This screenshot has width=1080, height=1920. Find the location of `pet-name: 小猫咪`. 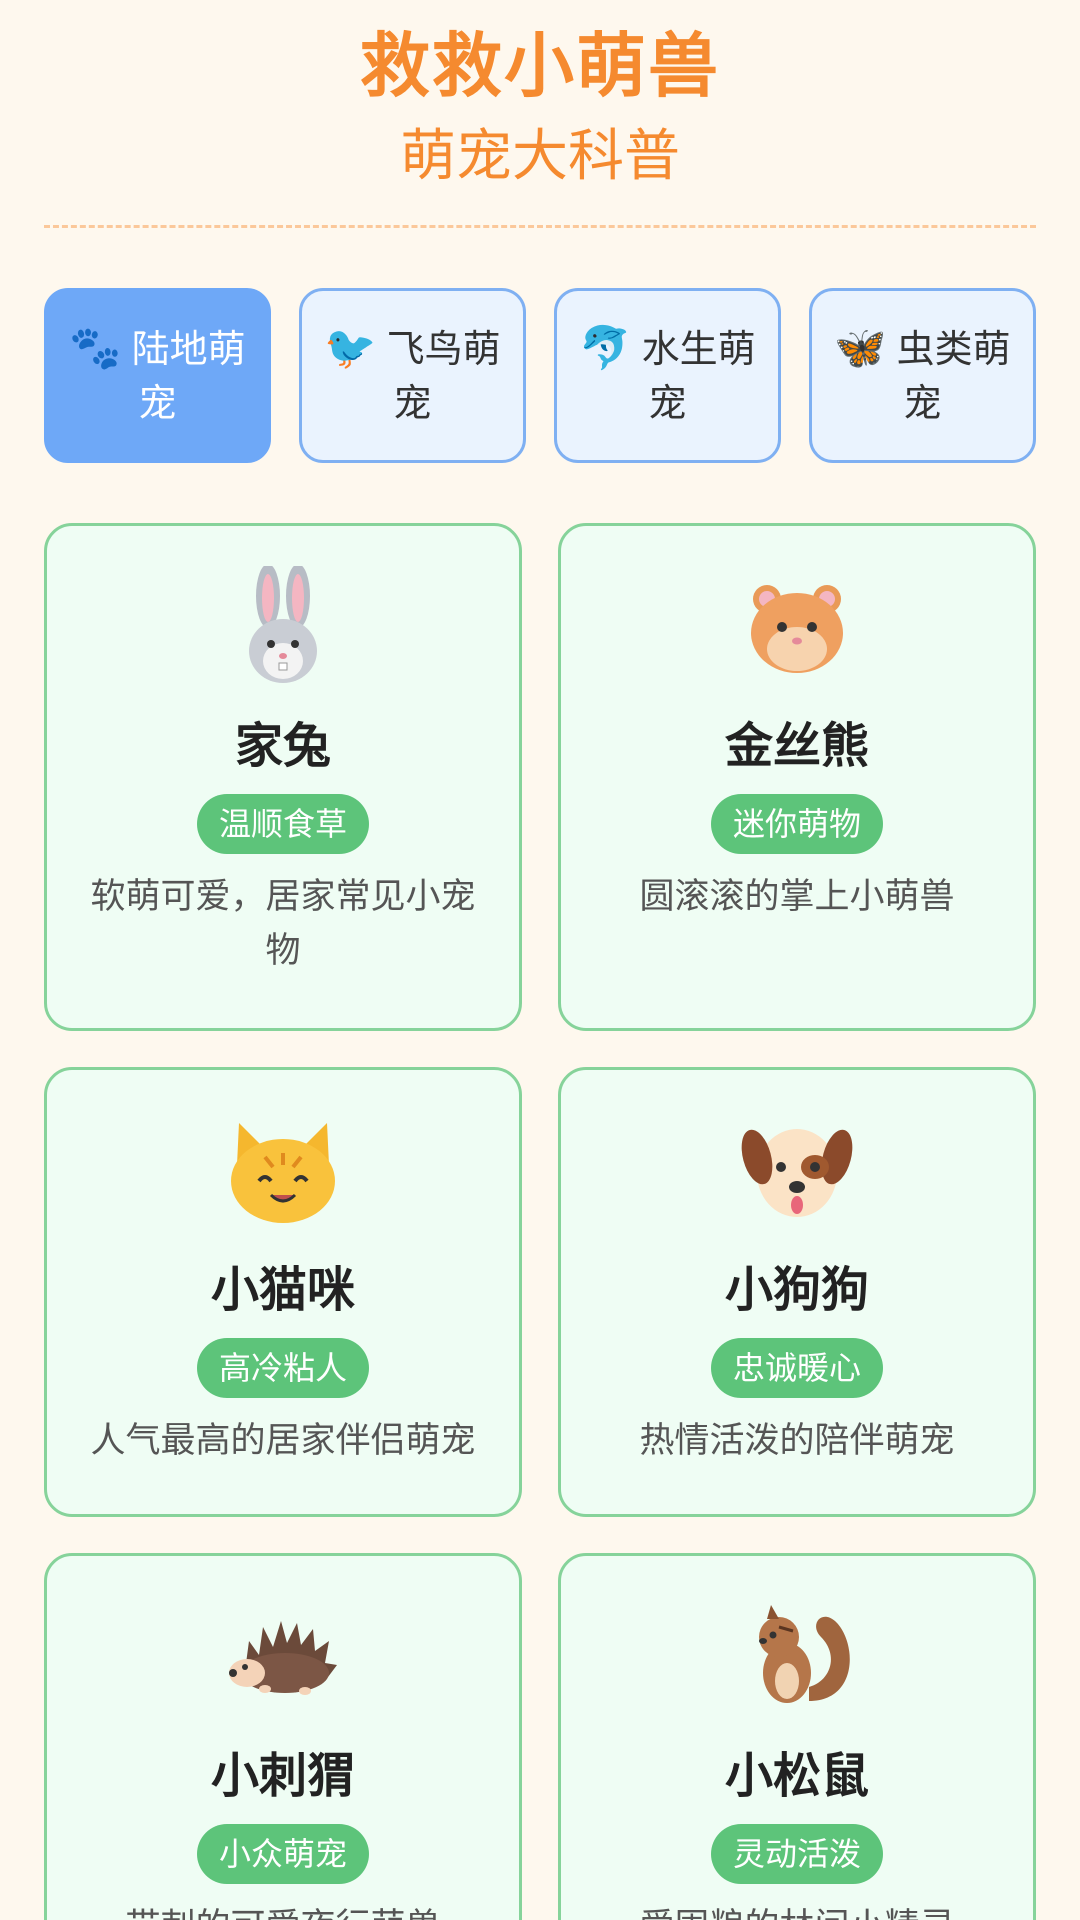

pet-name: 小猫咪 is located at coordinates (282, 1290).